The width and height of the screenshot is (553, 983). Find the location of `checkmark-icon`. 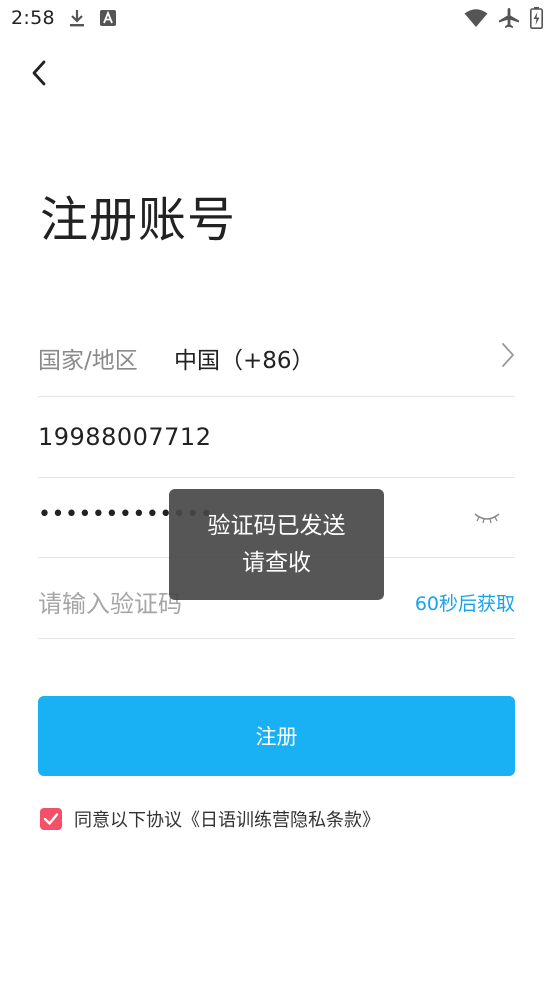

checkmark-icon is located at coordinates (51, 819).